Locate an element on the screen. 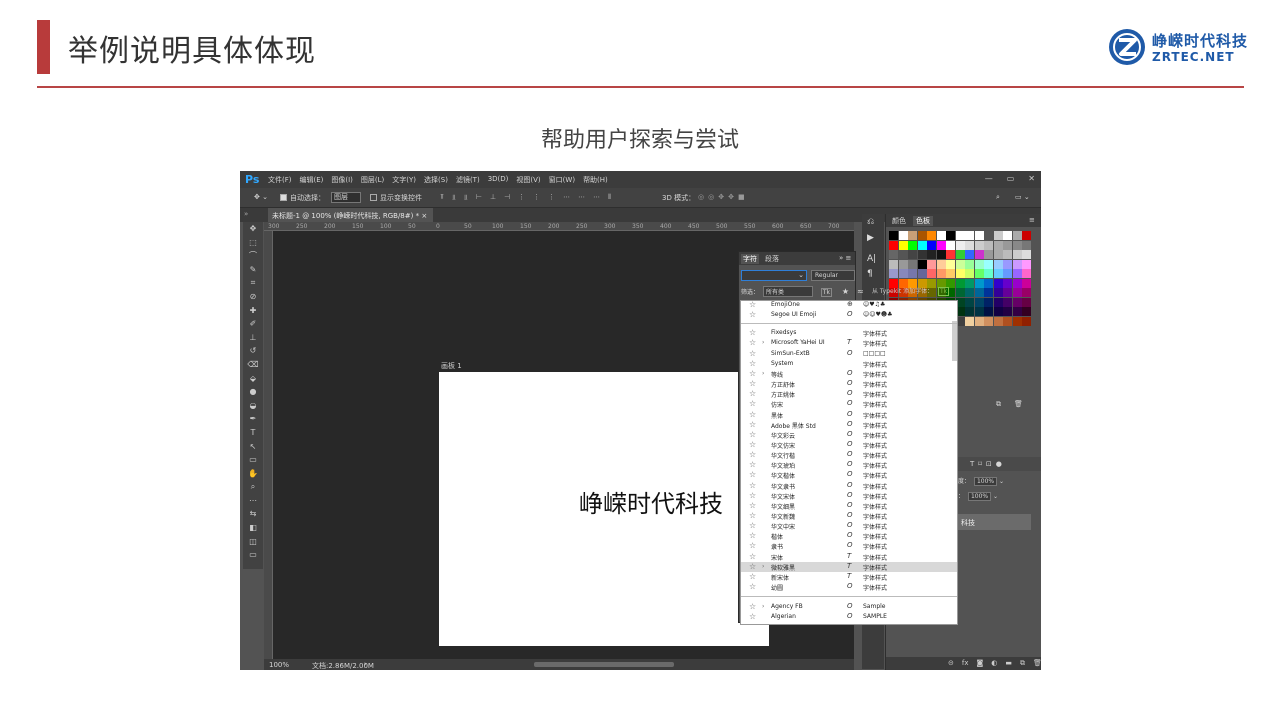  close-tab-icon: × is located at coordinates (424, 216).